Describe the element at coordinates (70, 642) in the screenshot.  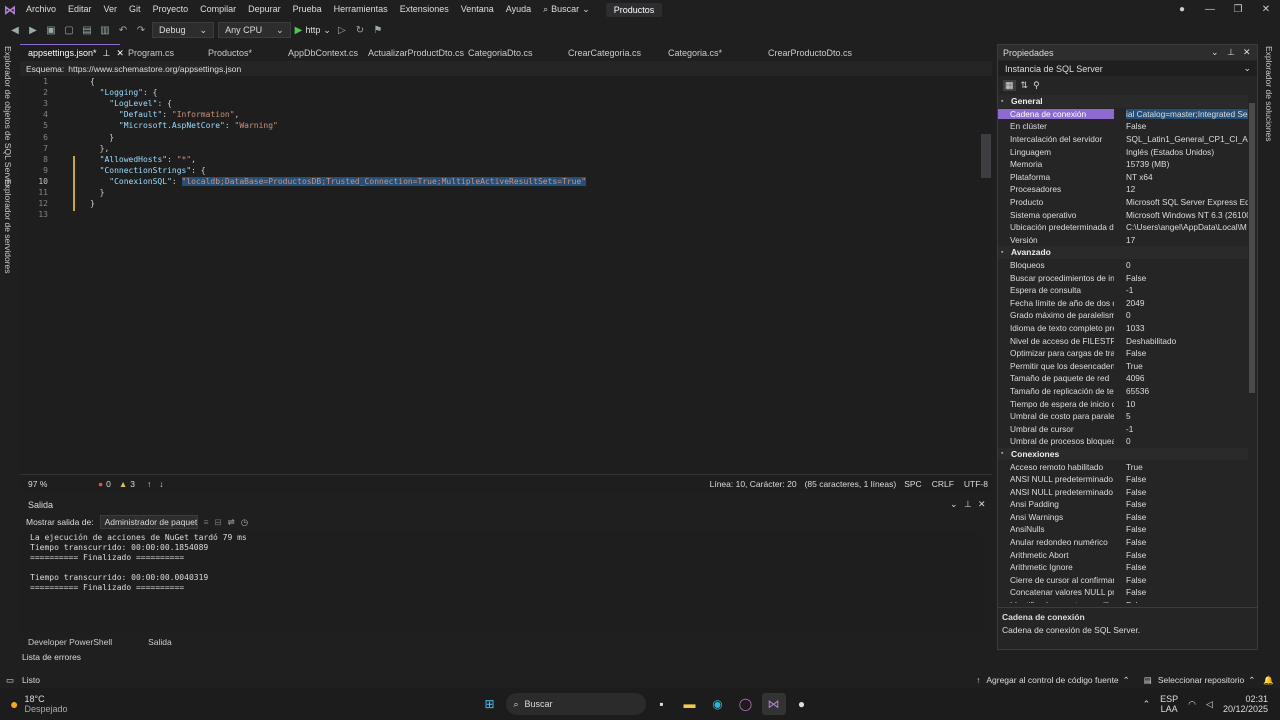
I see `tab-developer-powershell: Developer PowerShell` at that location.